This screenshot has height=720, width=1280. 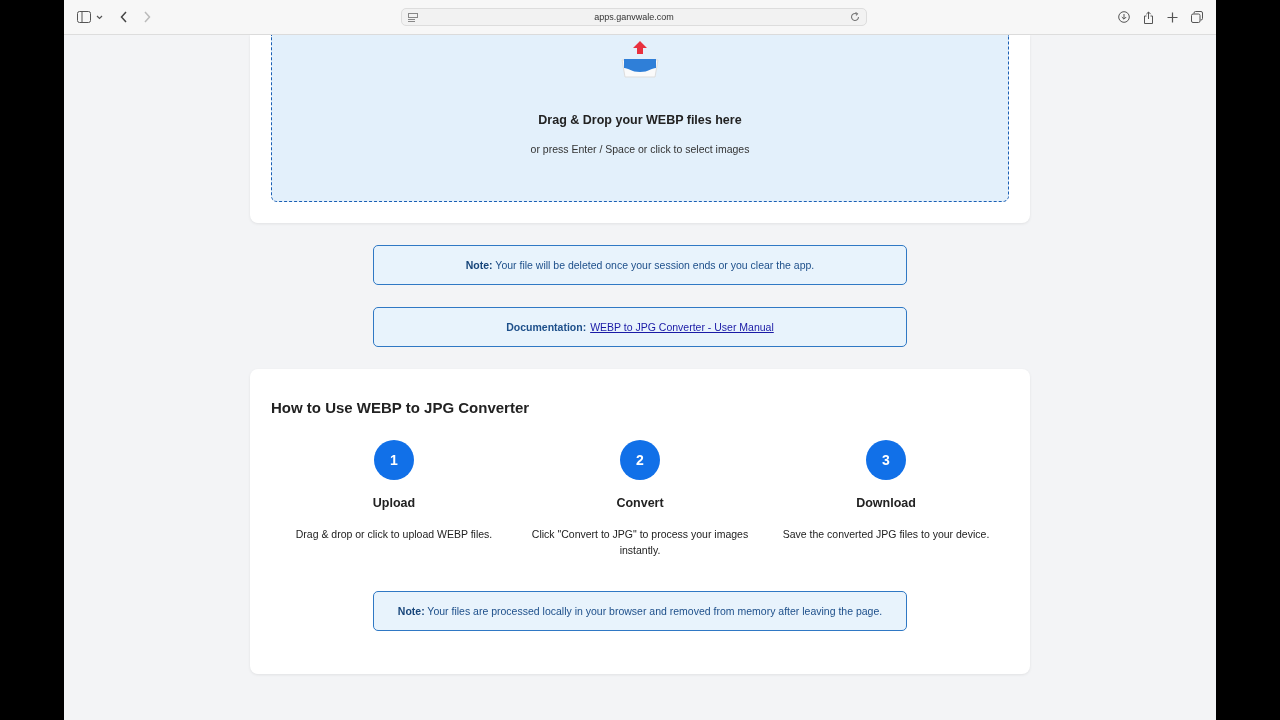 What do you see at coordinates (886, 503) in the screenshot?
I see `step-title: Download` at bounding box center [886, 503].